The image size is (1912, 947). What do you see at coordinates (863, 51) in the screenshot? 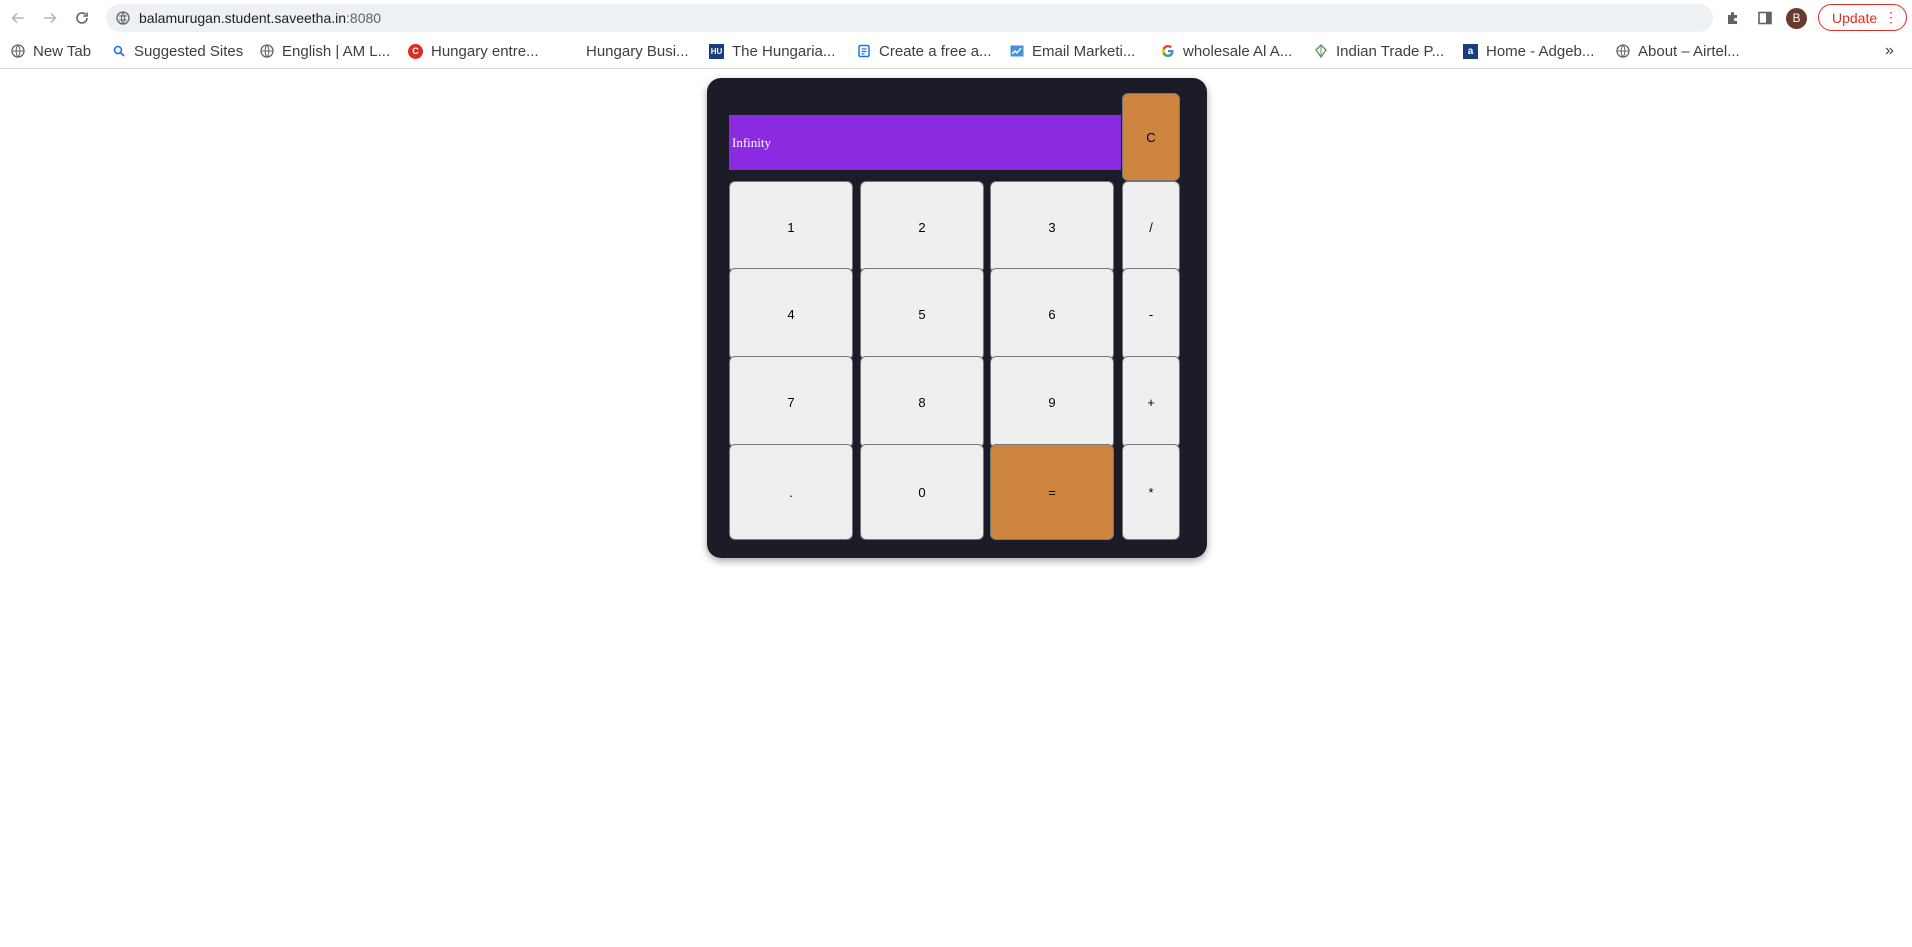
I see `document-icon` at bounding box center [863, 51].